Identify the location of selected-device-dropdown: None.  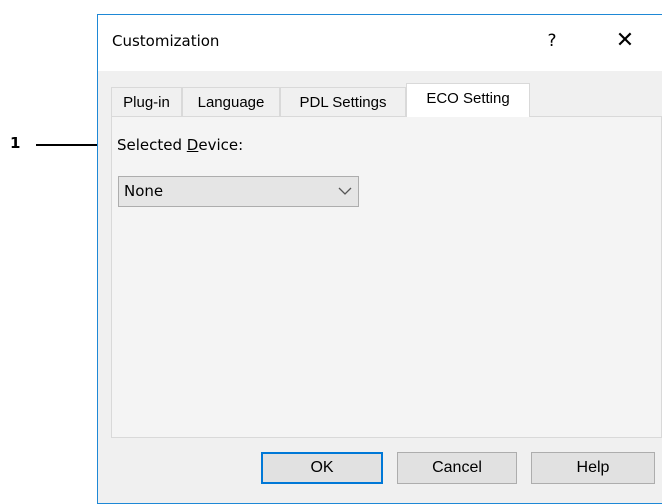
(238, 191).